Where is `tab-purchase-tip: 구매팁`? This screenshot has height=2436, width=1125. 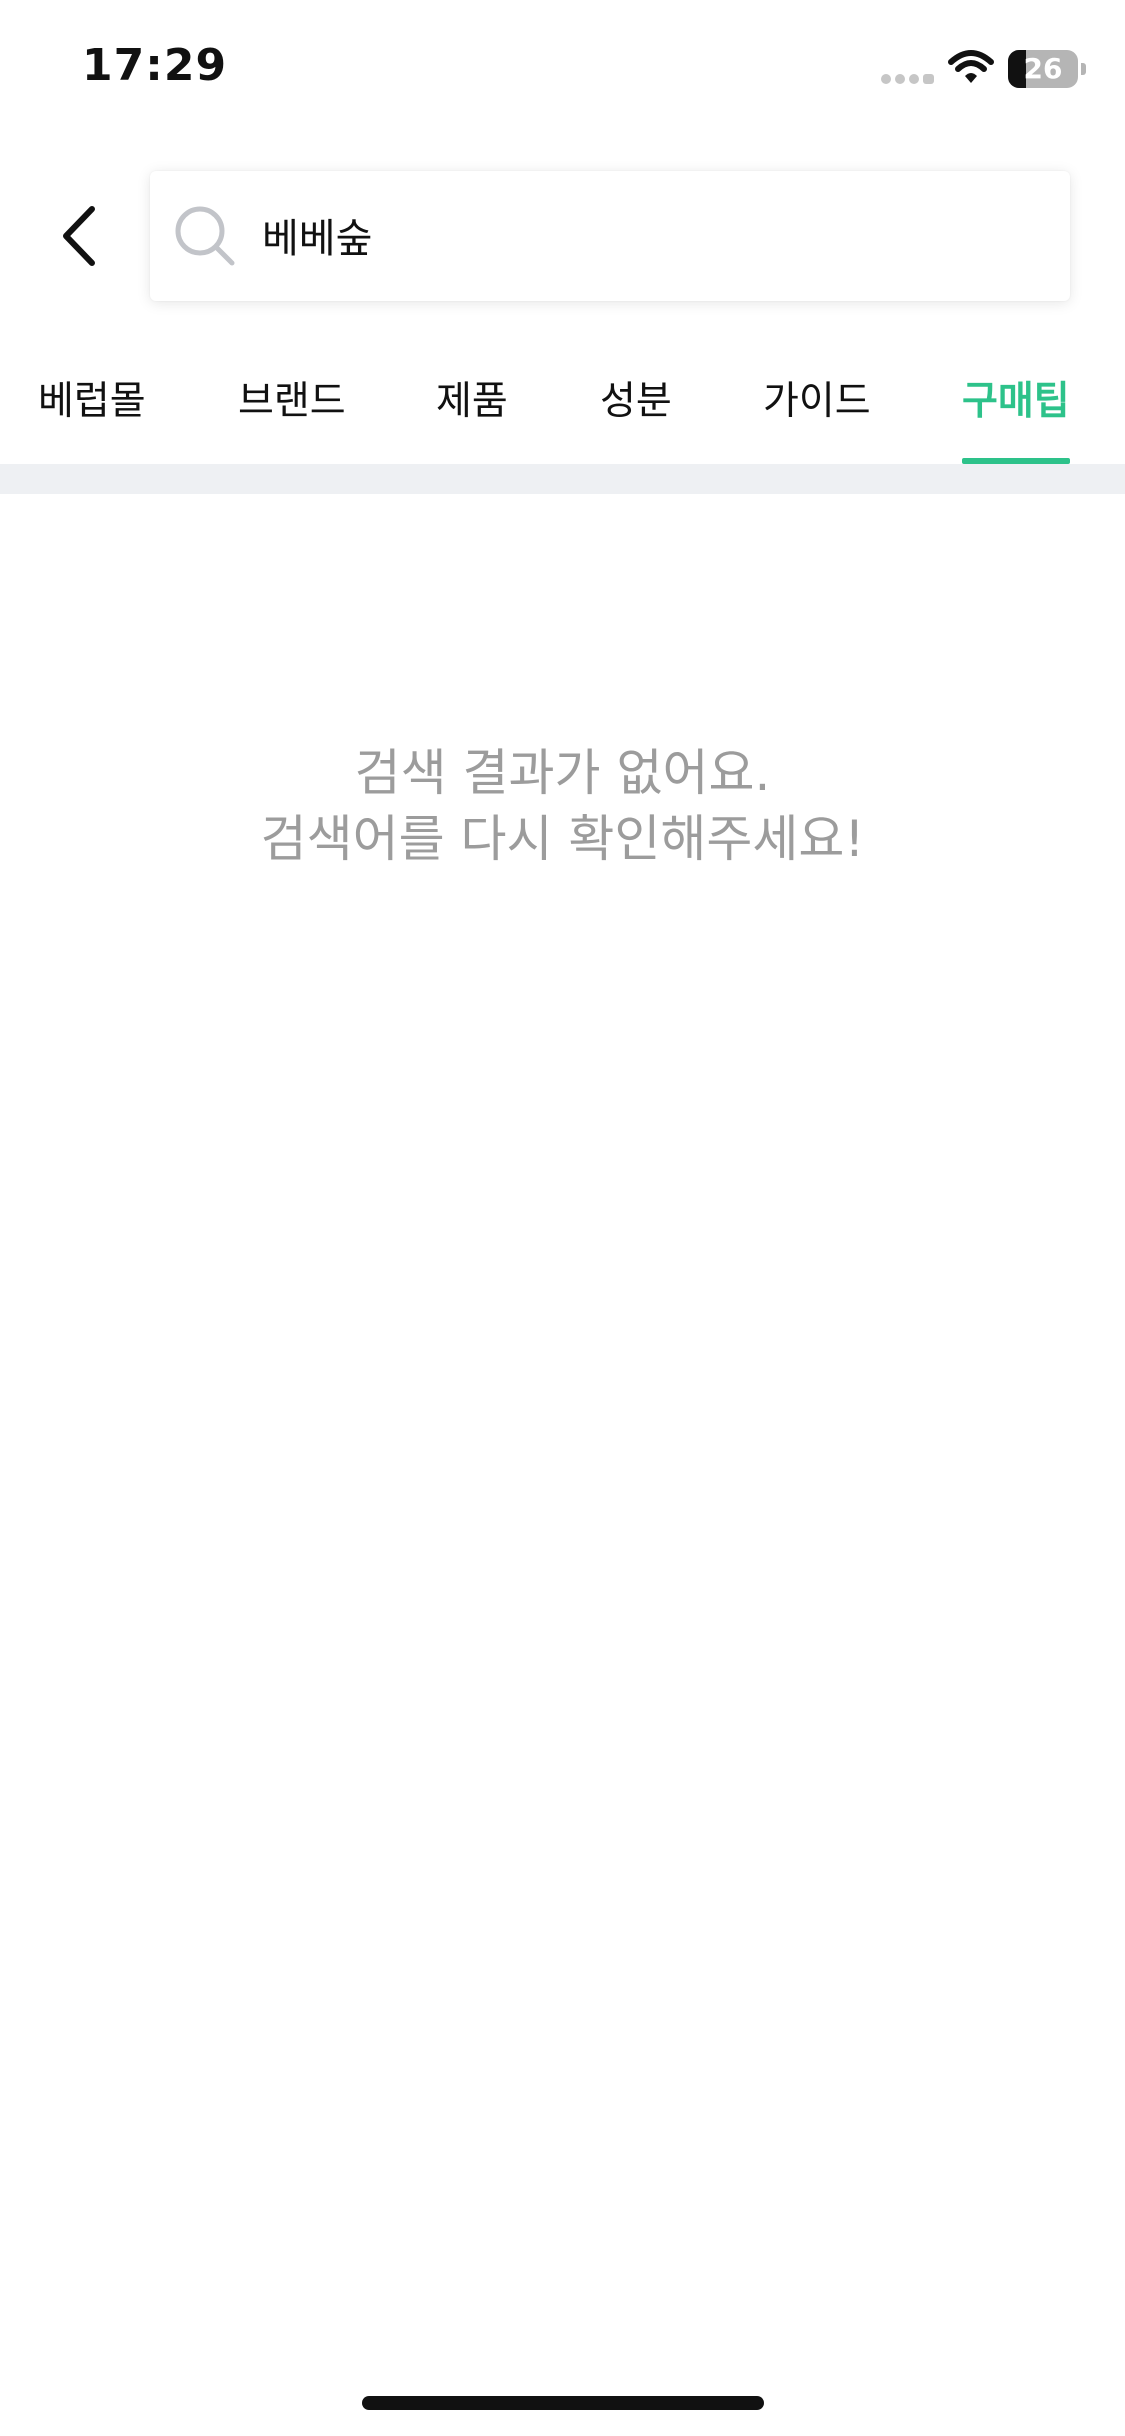 tab-purchase-tip: 구매팁 is located at coordinates (1016, 412).